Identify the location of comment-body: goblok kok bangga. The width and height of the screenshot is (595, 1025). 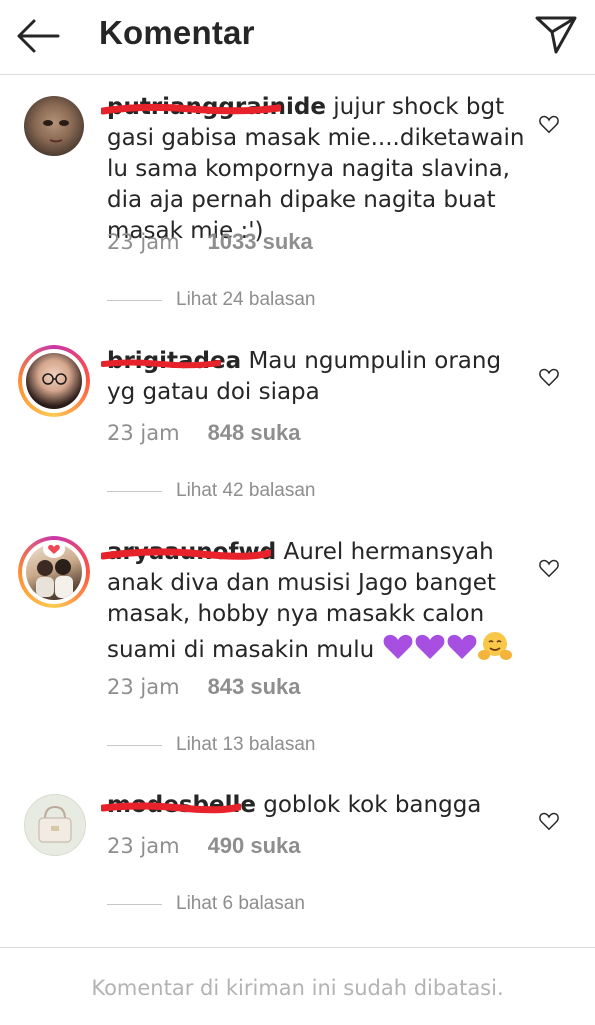
(368, 805).